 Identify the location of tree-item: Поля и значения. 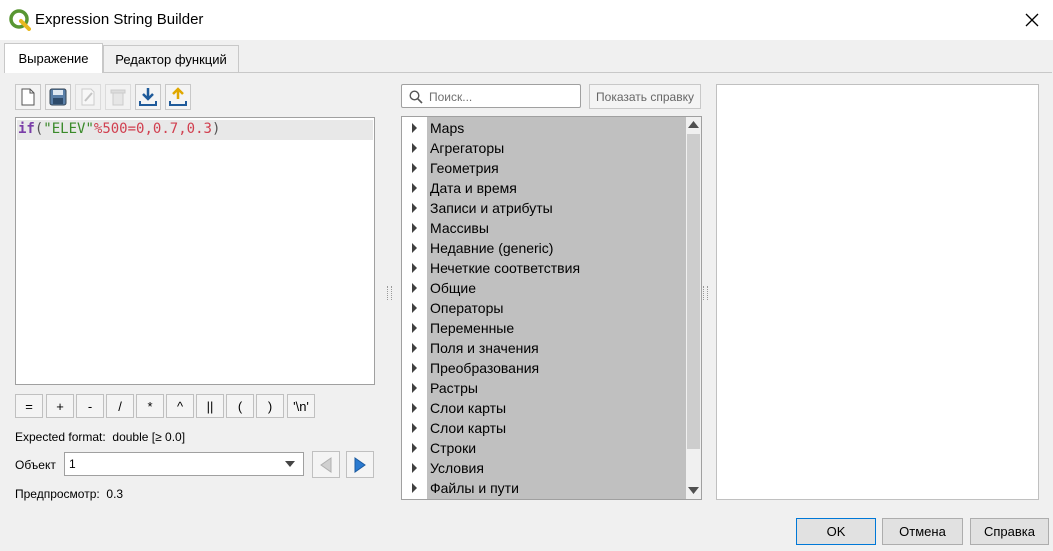
(543, 348).